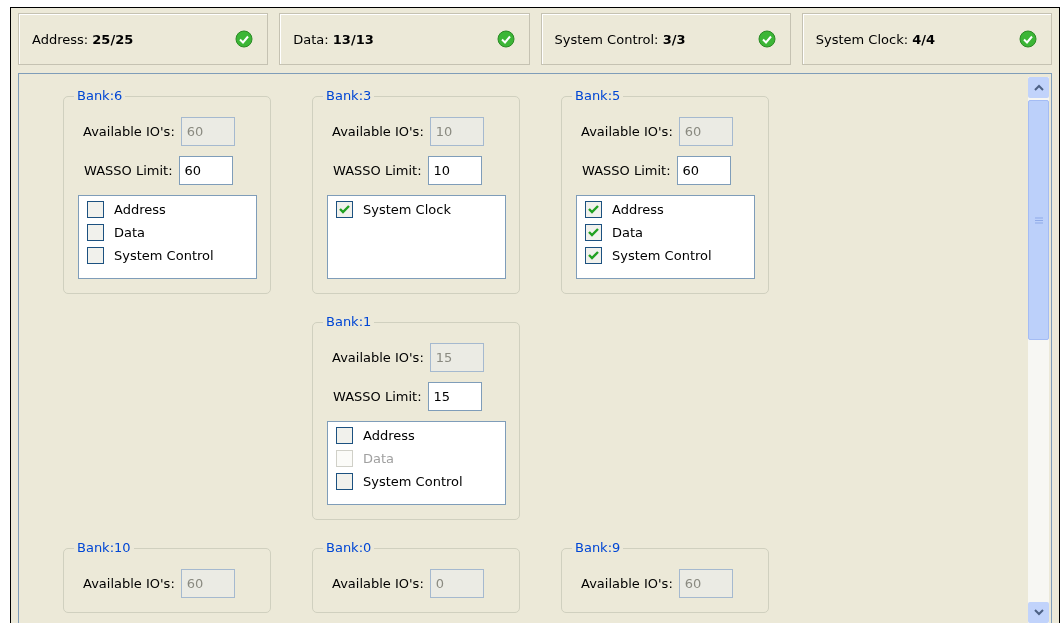 Image resolution: width=1062 pixels, height=623 pixels. Describe the element at coordinates (407, 209) in the screenshot. I see `checkbox-label: System Clock` at that location.